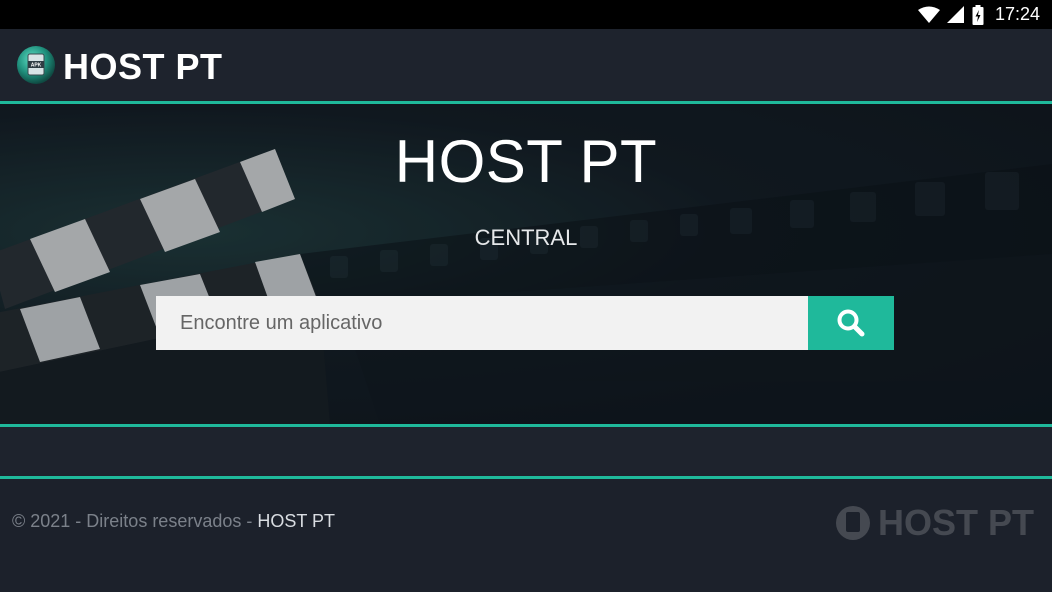  Describe the element at coordinates (482, 323) in the screenshot. I see `search-input` at that location.